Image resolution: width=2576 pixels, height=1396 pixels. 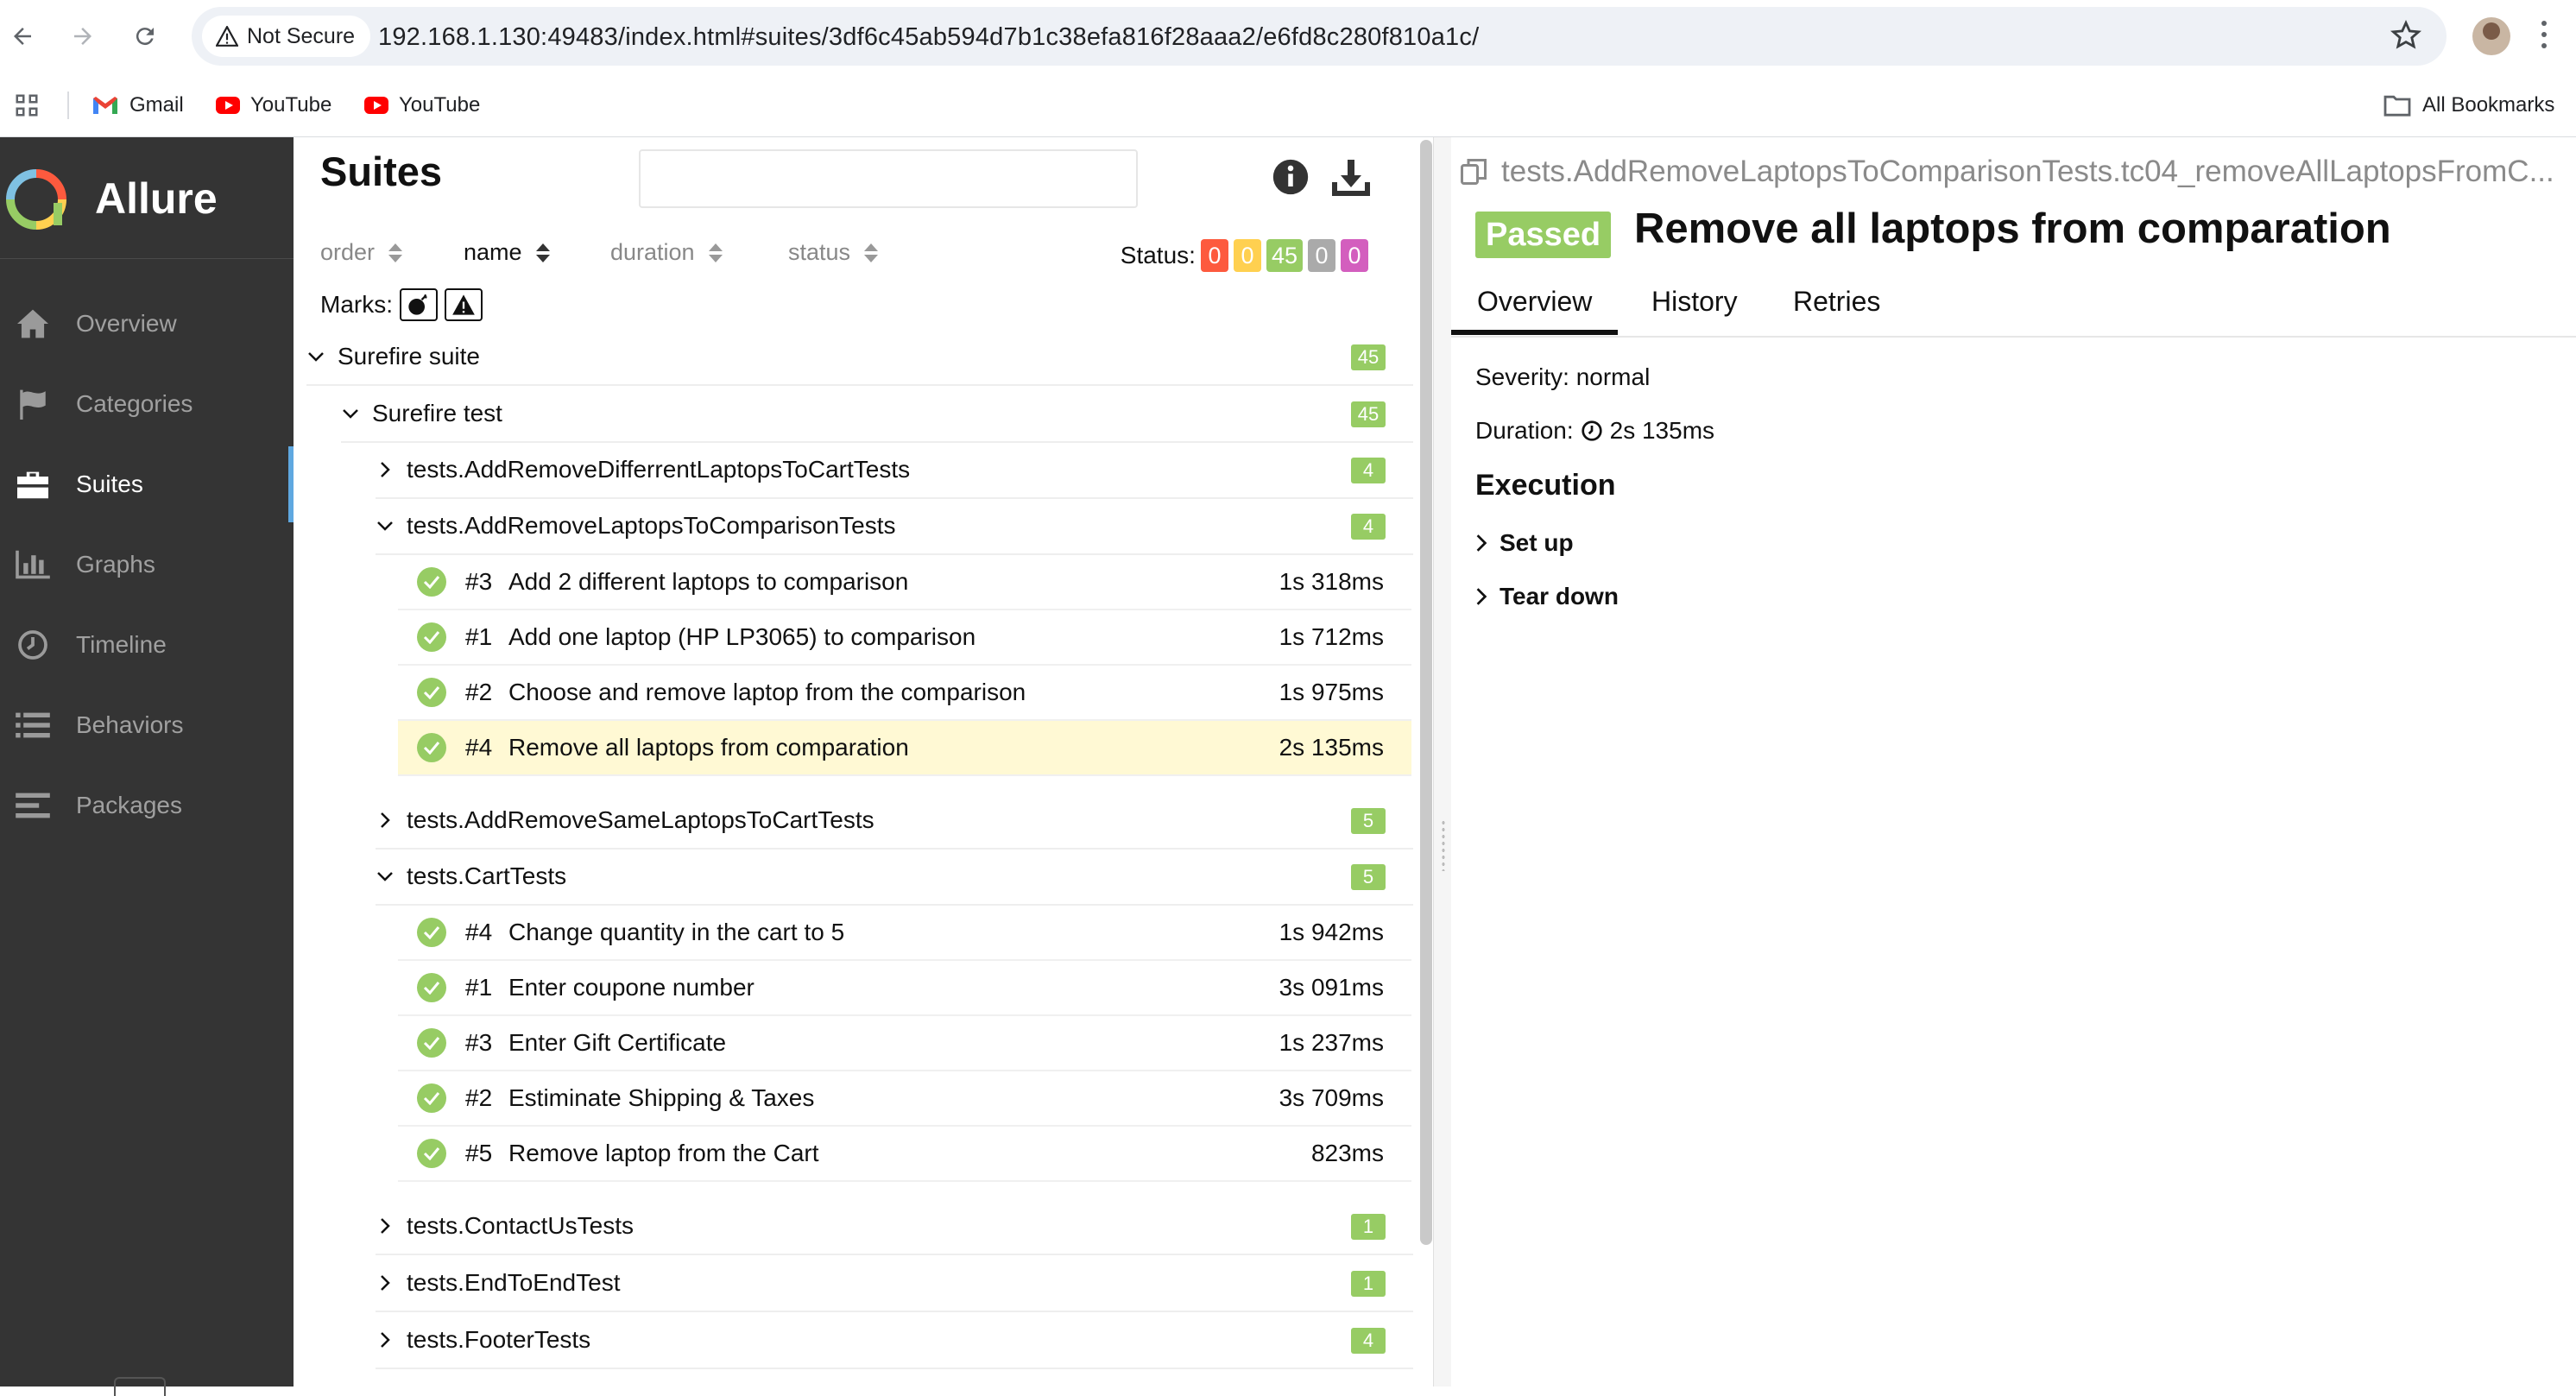 I want to click on tree-node-surefire-suite: Surefire suite 45, so click(x=859, y=357).